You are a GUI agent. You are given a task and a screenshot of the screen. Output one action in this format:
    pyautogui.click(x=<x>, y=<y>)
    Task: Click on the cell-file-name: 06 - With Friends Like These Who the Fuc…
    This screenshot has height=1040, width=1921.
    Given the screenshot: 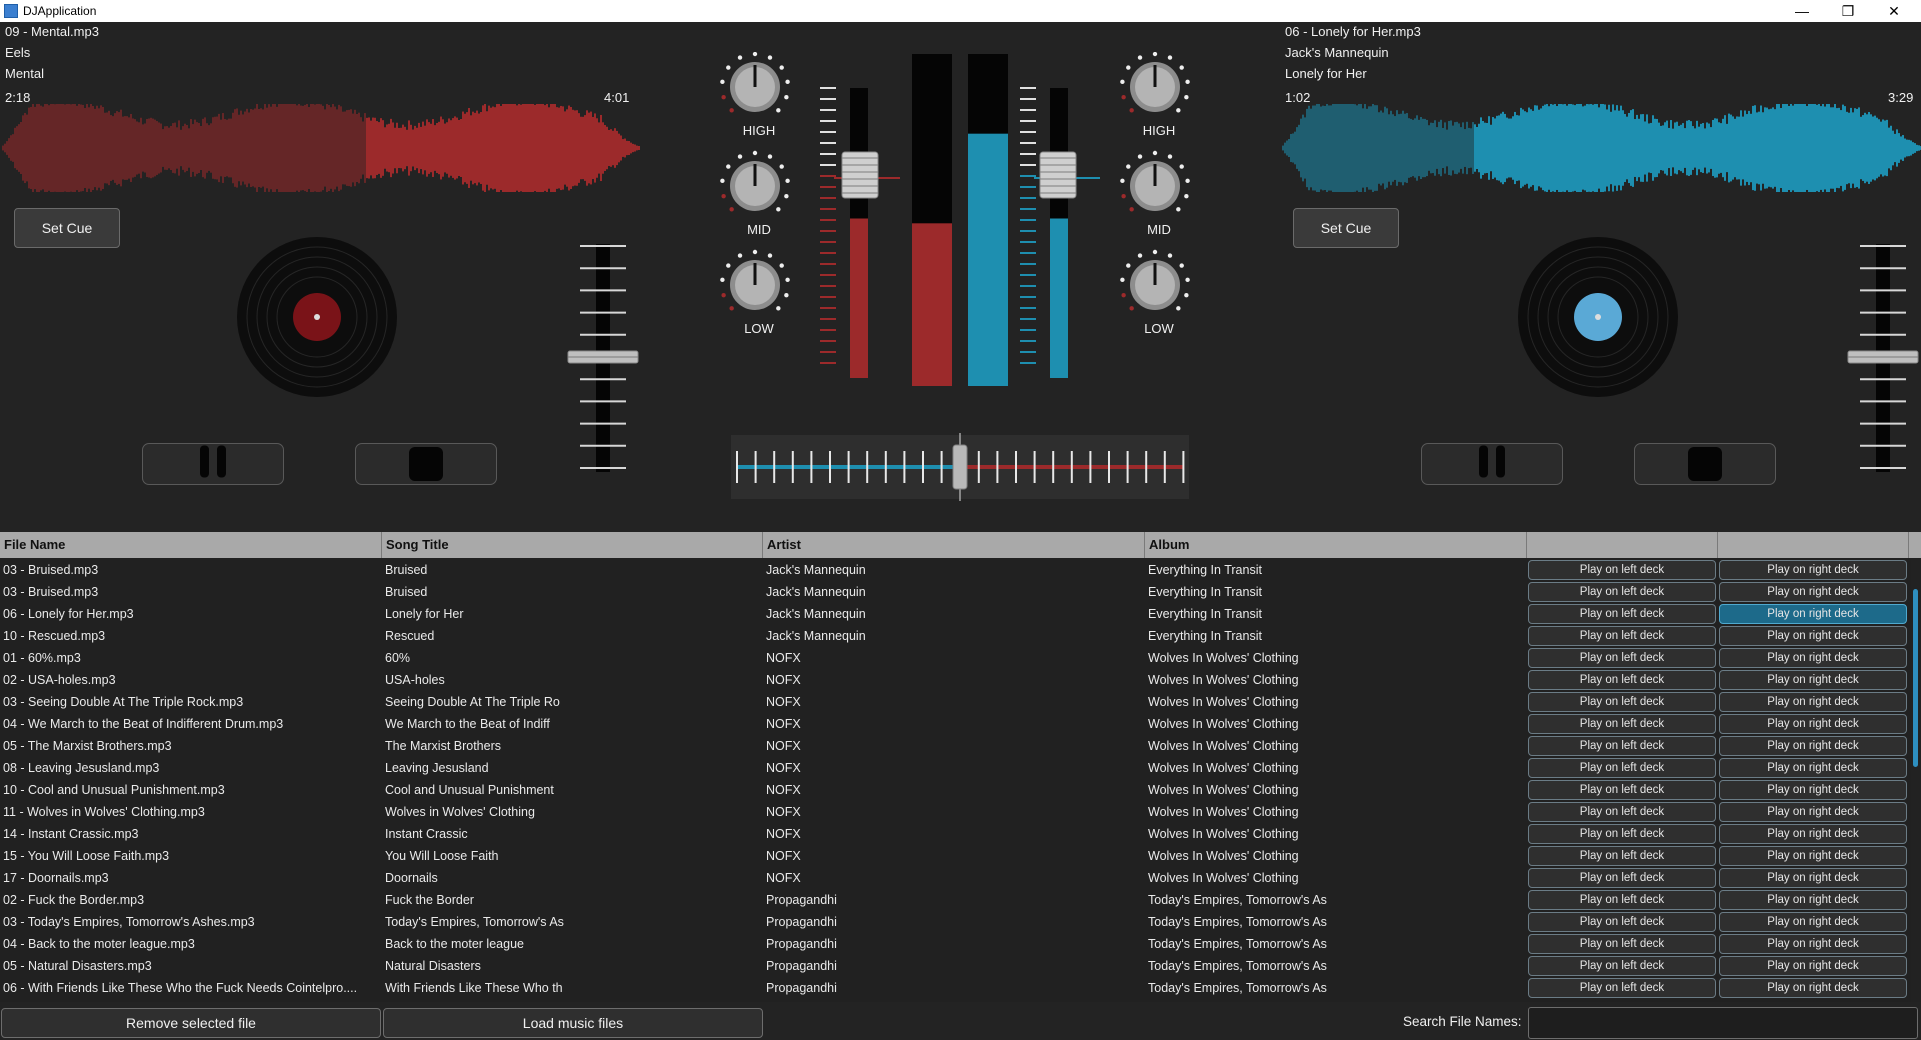 What is the action you would take?
    pyautogui.click(x=180, y=988)
    